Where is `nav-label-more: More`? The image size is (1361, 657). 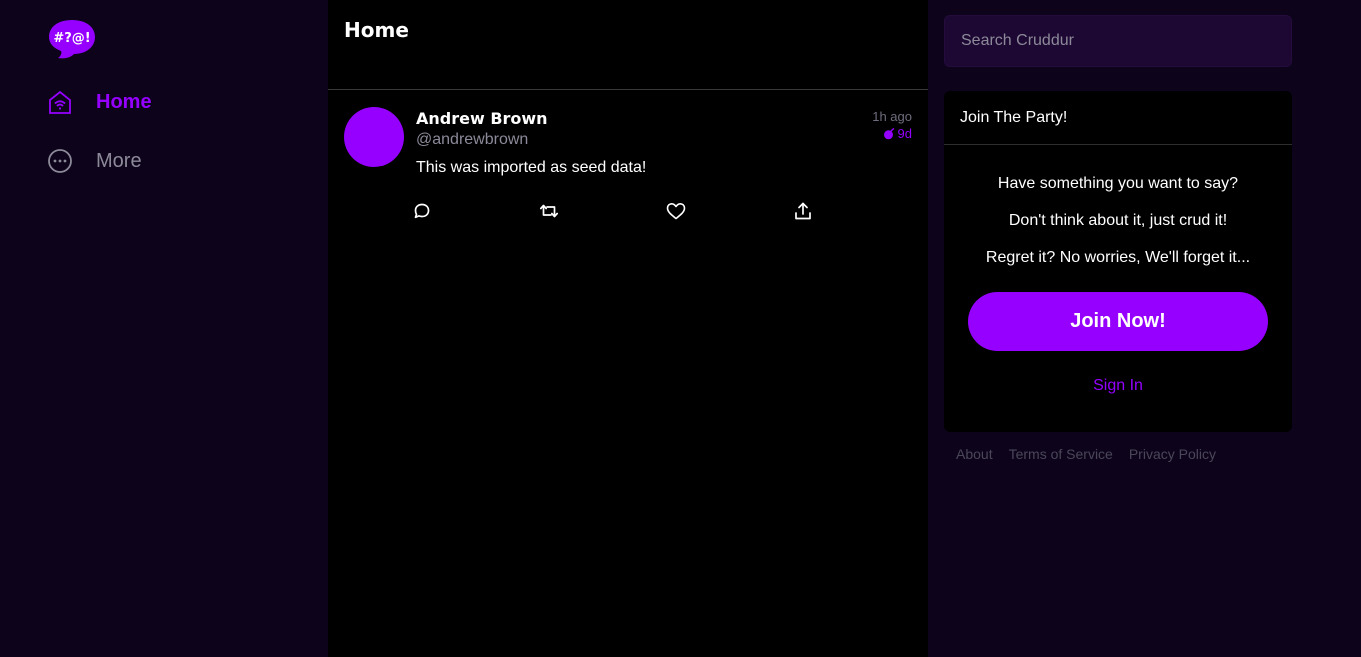
nav-label-more: More is located at coordinates (119, 160).